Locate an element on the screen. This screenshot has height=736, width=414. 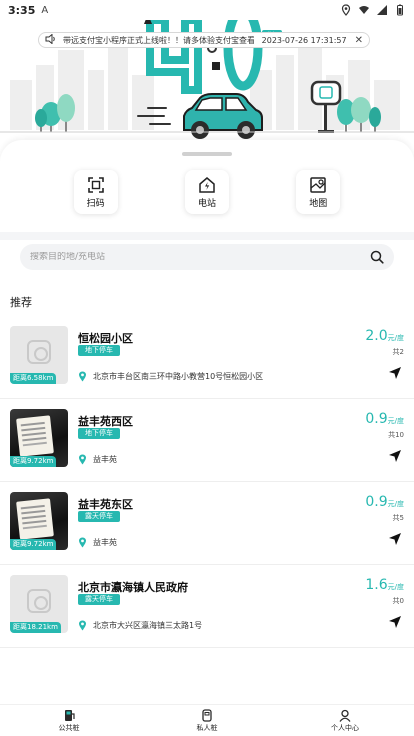
station-address: 北京市大兴区瀛海镇三太路1号 is located at coordinates (140, 625).